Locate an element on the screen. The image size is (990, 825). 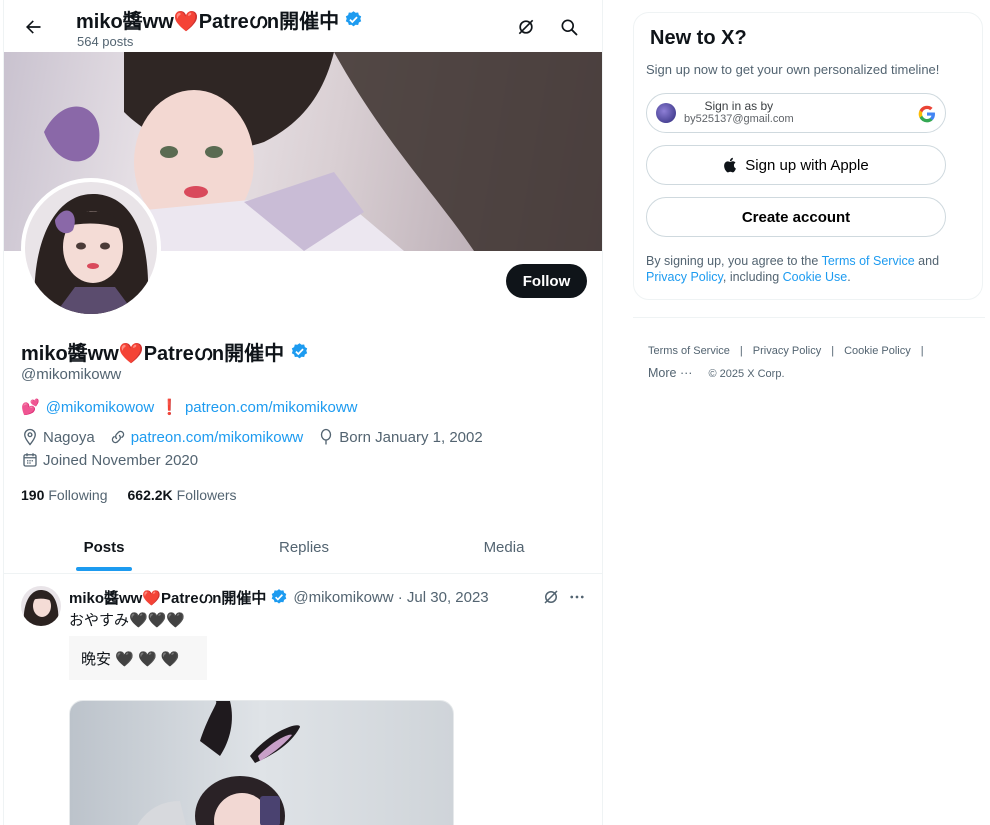
joined-row: Joined November 2020 is located at coordinates (116, 460).